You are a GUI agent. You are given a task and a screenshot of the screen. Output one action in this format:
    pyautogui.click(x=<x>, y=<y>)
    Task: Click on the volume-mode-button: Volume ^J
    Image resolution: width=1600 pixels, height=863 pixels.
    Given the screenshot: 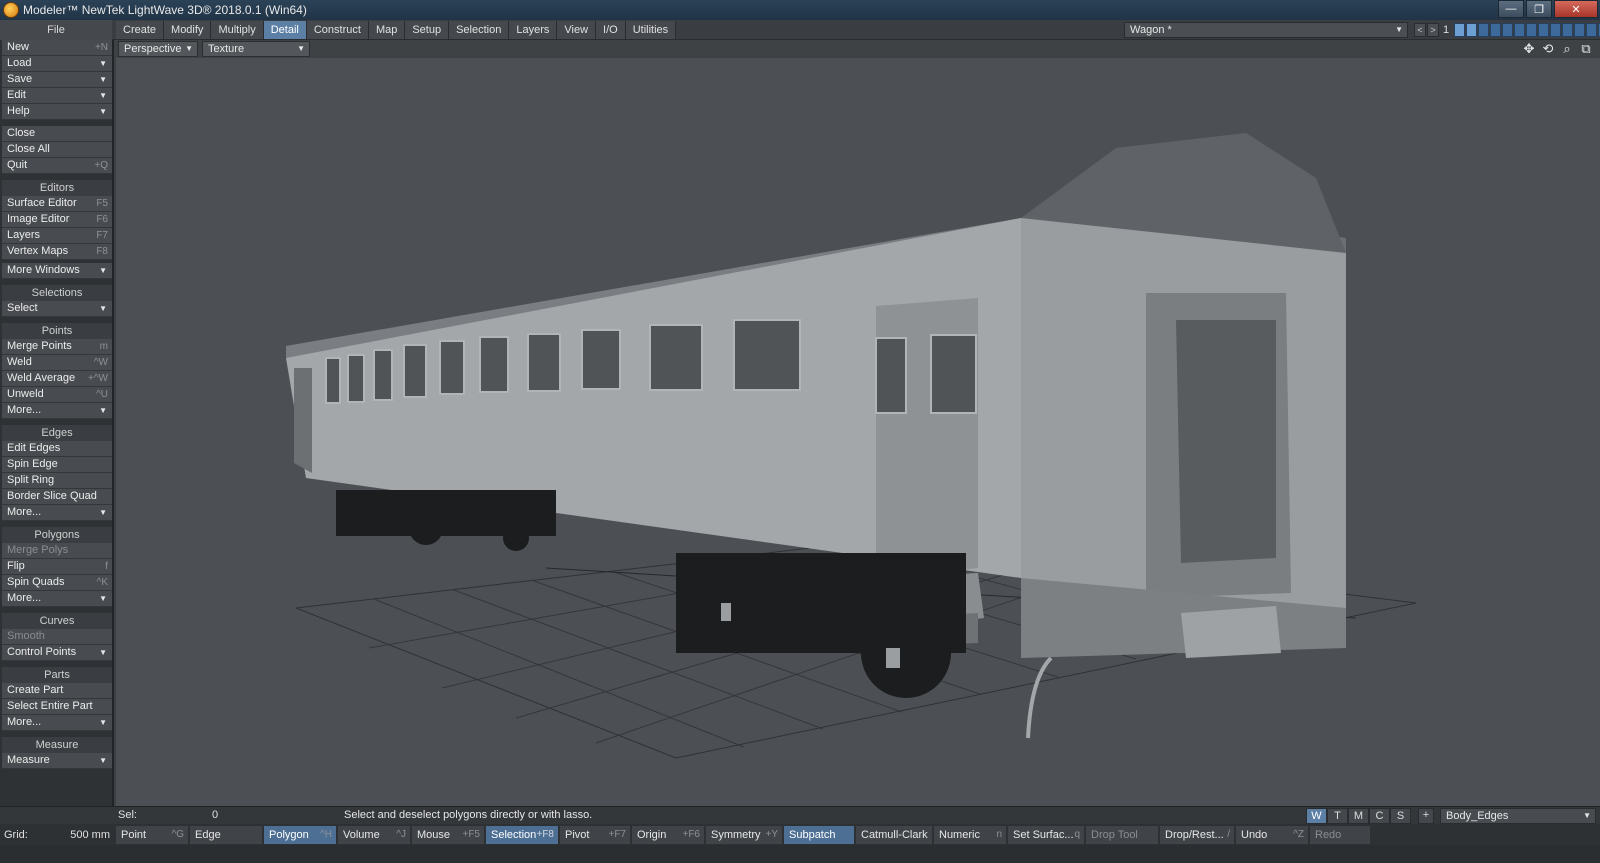 What is the action you would take?
    pyautogui.click(x=374, y=834)
    